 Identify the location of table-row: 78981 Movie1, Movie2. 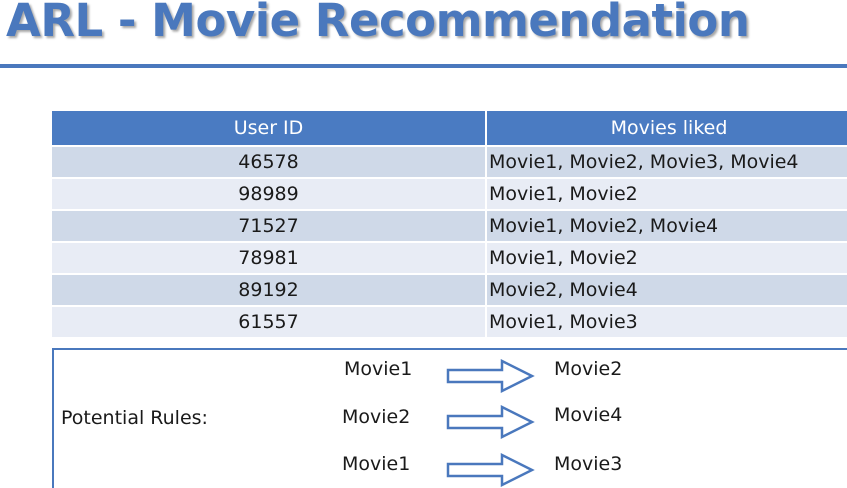
(449, 258).